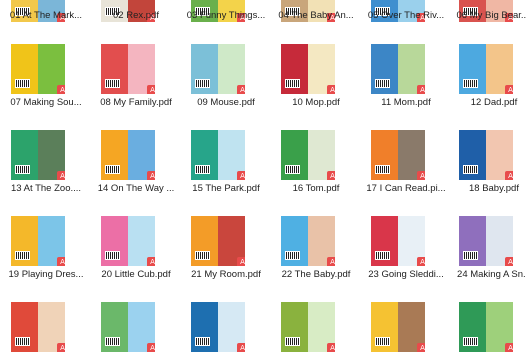 This screenshot has height=352, width=526. Describe the element at coordinates (488, 176) in the screenshot. I see `file-item: A` at that location.